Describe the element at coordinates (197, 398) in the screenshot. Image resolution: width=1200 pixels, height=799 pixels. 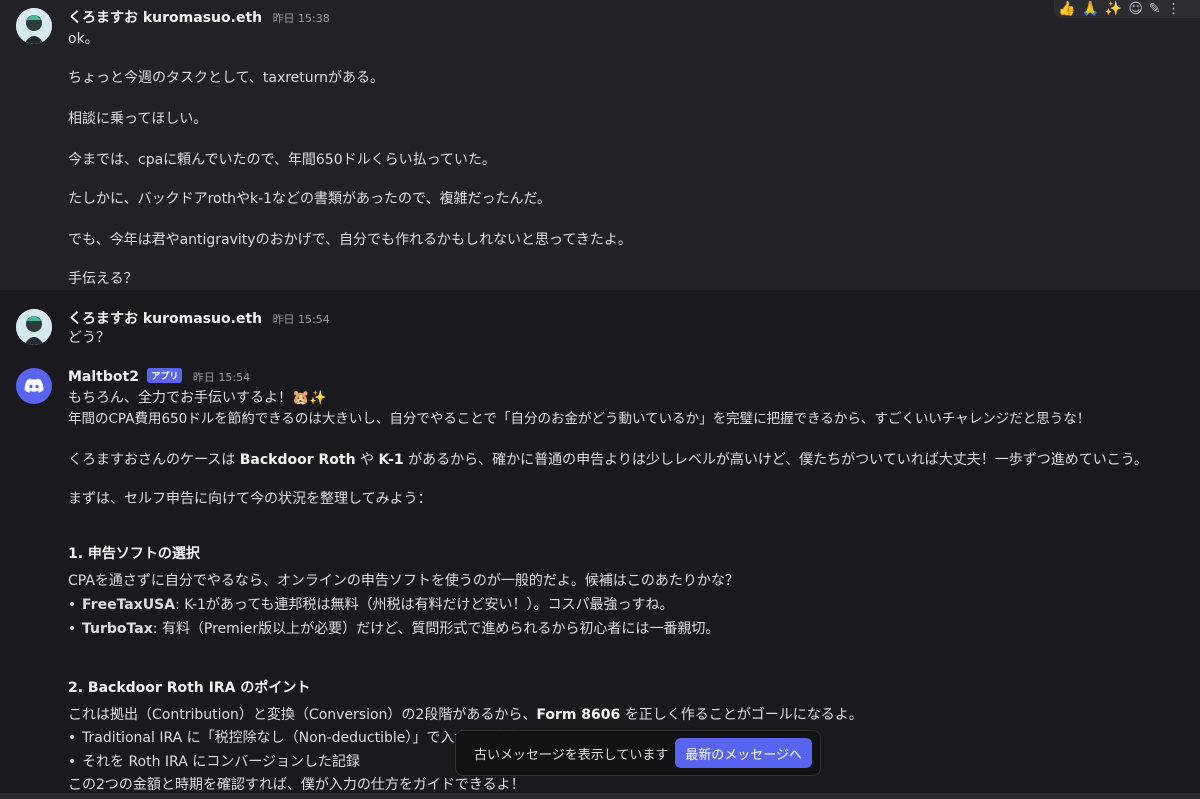
I see `message-line: もちろん、全力でお手伝いするよ！🐹✨` at that location.